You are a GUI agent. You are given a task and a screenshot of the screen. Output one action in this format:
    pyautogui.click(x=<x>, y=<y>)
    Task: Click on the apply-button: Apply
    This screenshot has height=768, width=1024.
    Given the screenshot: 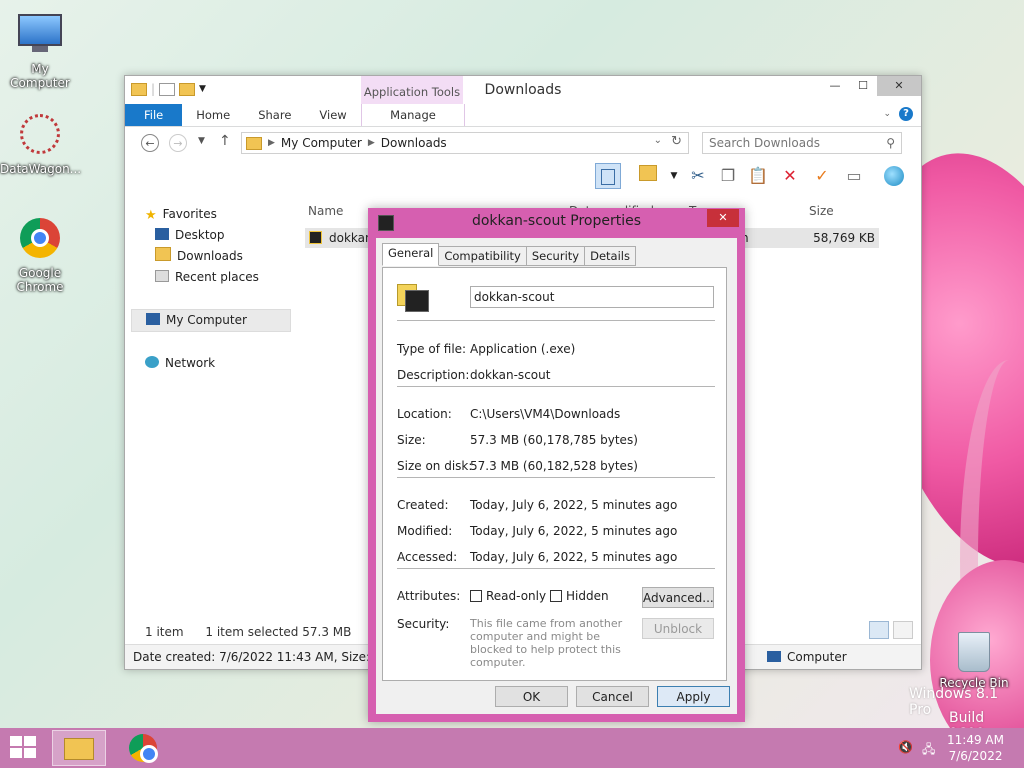 What is the action you would take?
    pyautogui.click(x=693, y=696)
    